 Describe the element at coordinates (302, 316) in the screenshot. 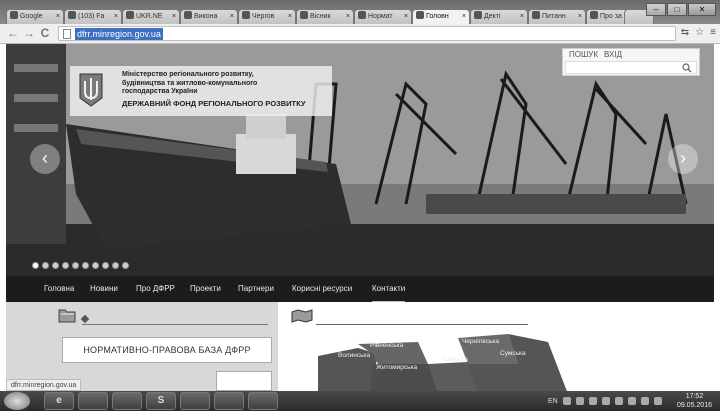

I see `map-icon` at that location.